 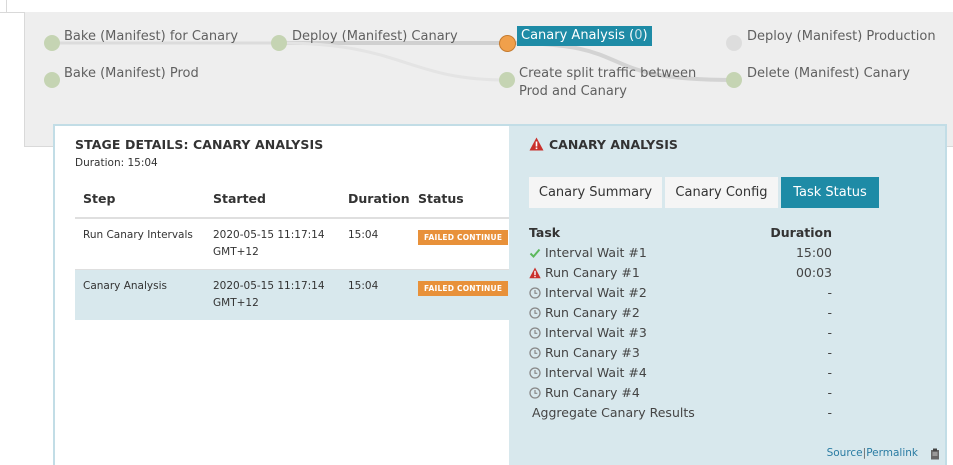 I want to click on stage-split-traffic-line1: Create split traffic between, so click(x=608, y=73).